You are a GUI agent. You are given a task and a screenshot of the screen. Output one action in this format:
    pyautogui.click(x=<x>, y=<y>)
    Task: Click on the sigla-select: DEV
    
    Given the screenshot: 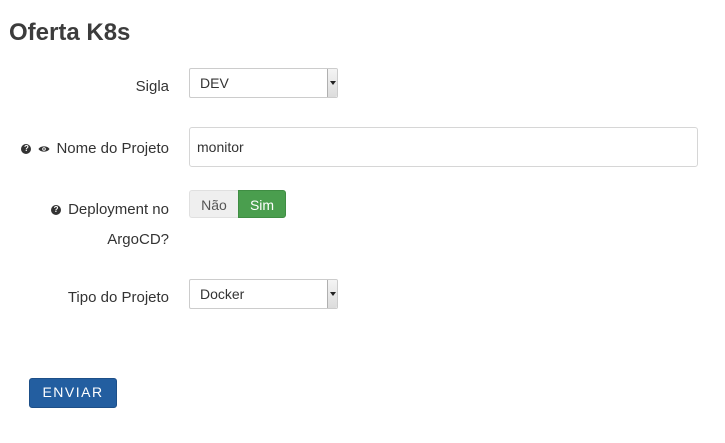 What is the action you would take?
    pyautogui.click(x=263, y=83)
    